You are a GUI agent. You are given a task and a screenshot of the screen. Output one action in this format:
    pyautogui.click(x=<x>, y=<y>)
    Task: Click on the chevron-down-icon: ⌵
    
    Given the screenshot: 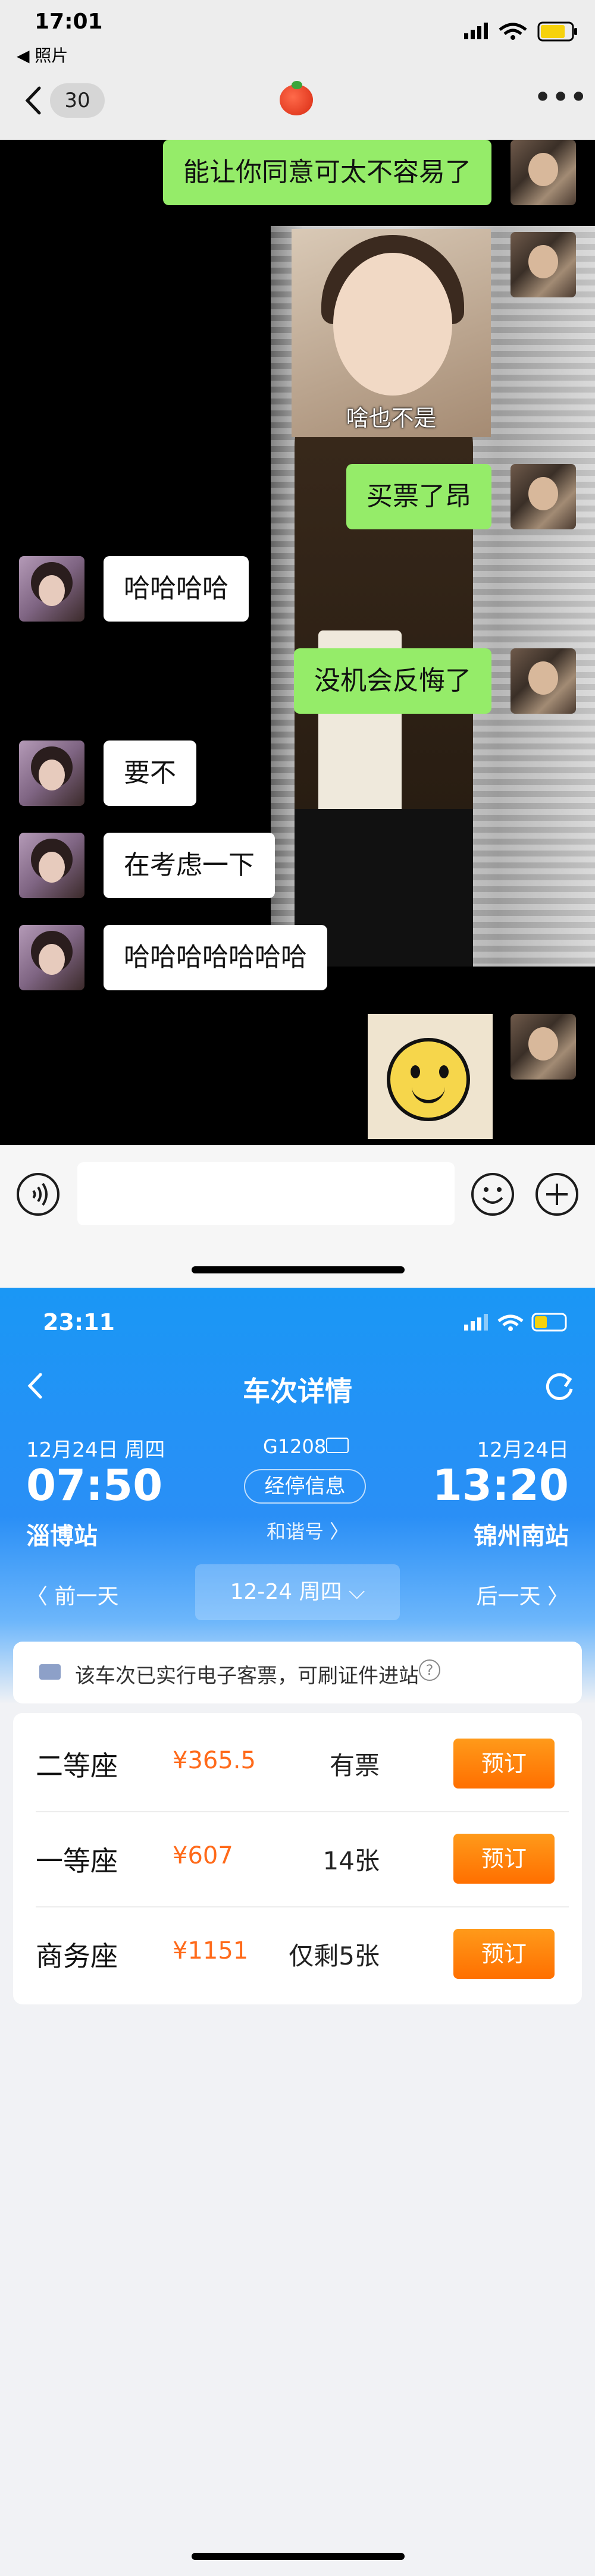 What is the action you would take?
    pyautogui.click(x=357, y=1592)
    